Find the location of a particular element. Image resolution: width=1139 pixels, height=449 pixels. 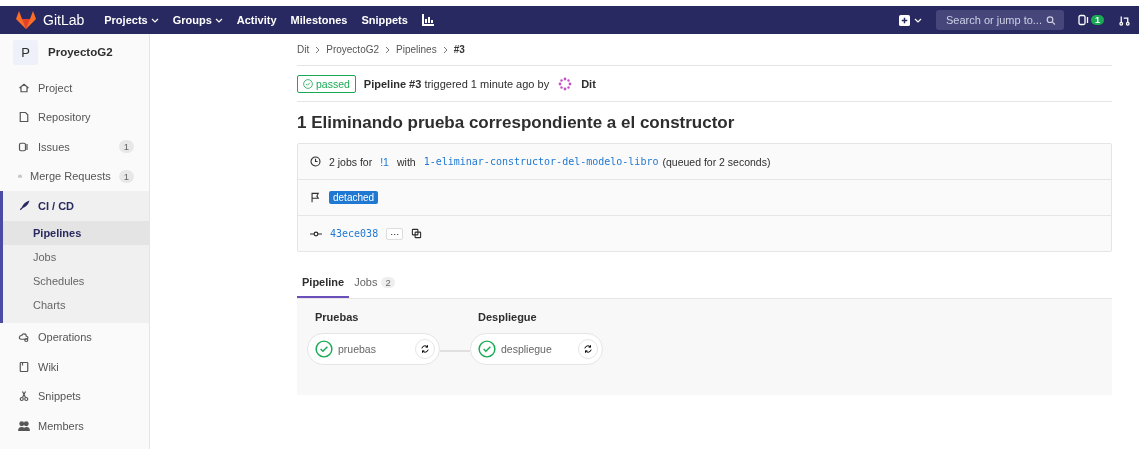

sidebar-item: Operations is located at coordinates (74, 337).